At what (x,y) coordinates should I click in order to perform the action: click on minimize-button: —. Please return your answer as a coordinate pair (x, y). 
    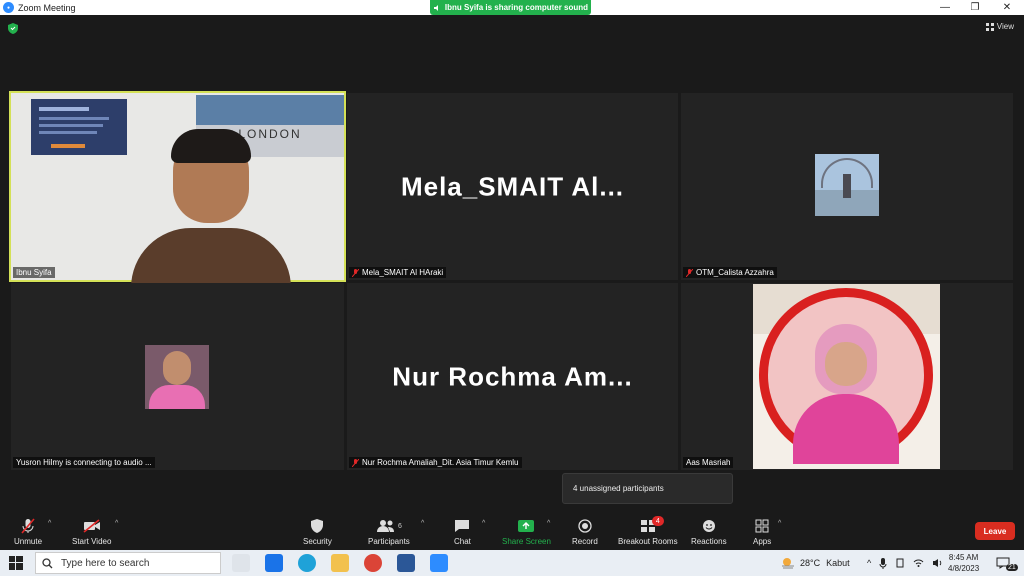
    Looking at the image, I should click on (945, 7).